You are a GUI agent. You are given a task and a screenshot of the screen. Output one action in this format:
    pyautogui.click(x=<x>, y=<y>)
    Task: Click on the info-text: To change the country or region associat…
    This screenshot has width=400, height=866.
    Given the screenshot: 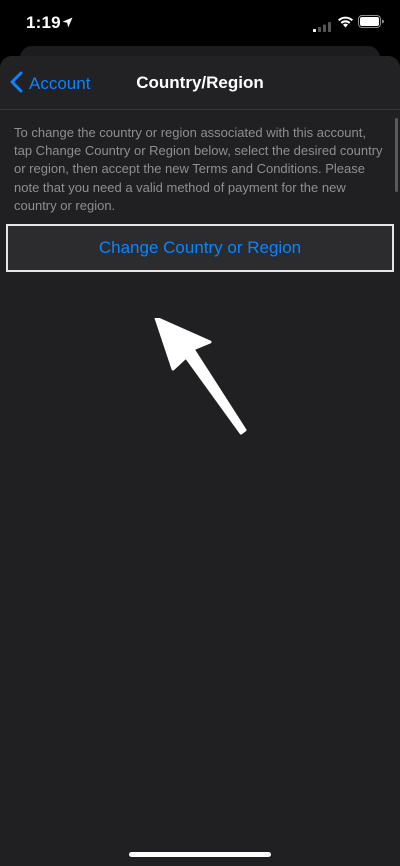 What is the action you would take?
    pyautogui.click(x=198, y=169)
    